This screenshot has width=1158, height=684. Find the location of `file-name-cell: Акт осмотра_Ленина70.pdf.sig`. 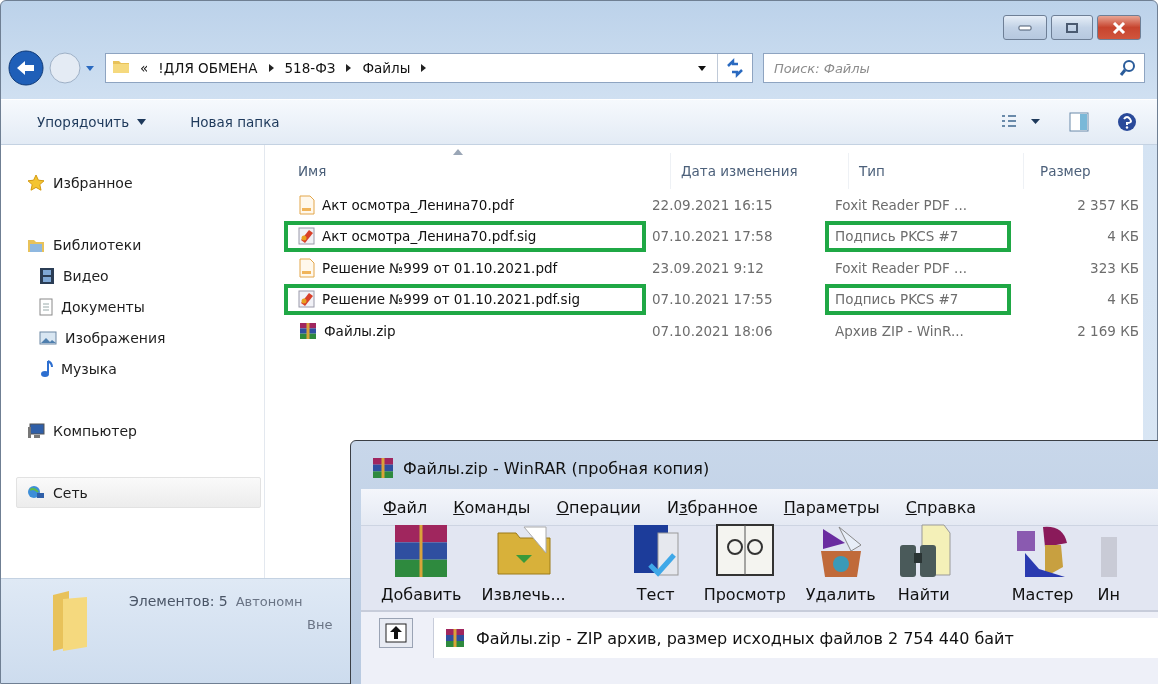

file-name-cell: Акт осмотра_Ленина70.pdf.sig is located at coordinates (465, 236).